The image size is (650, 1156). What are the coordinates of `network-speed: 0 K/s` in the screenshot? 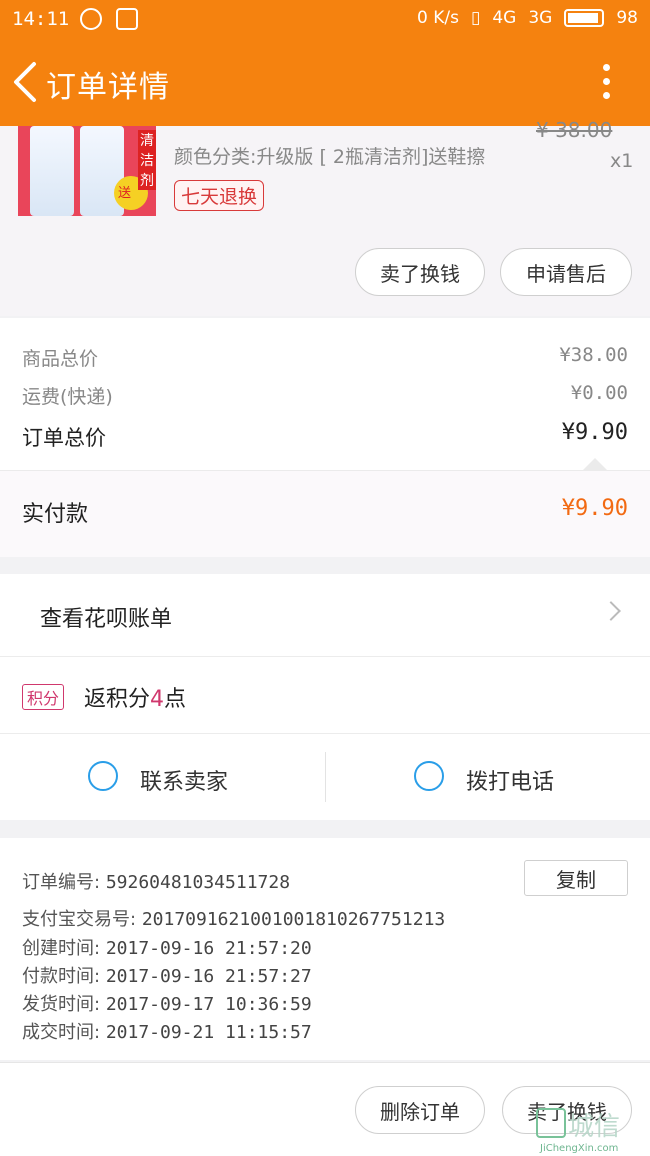 It's located at (438, 18).